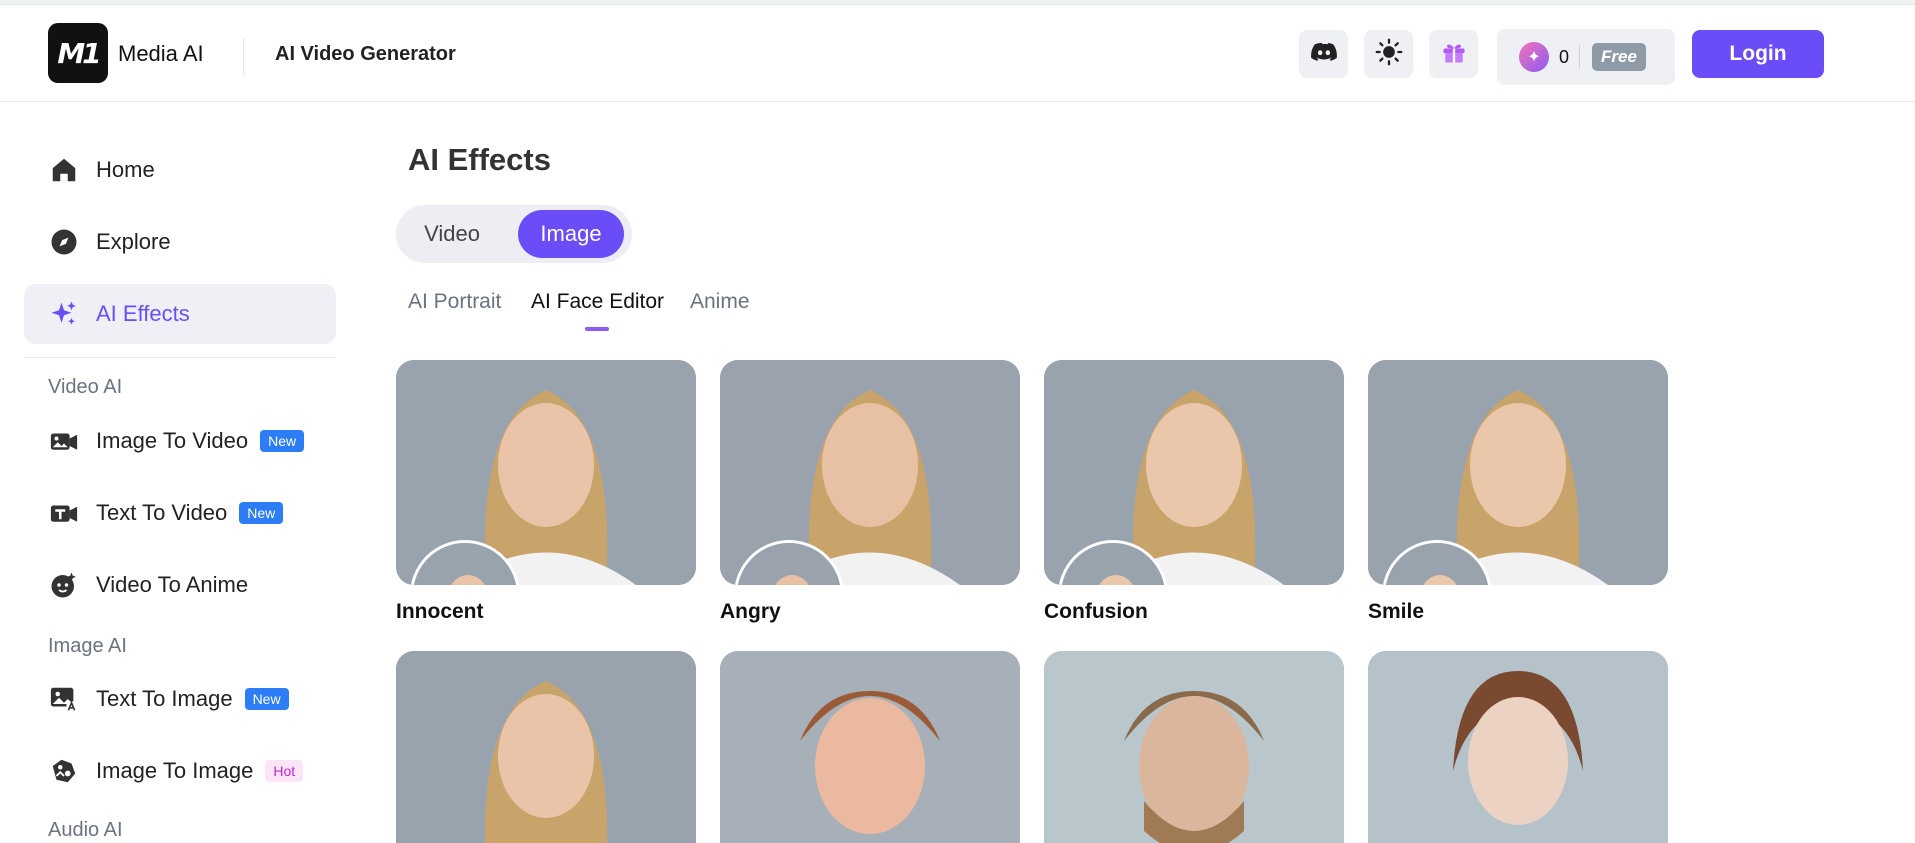 The height and width of the screenshot is (843, 1915). Describe the element at coordinates (571, 234) in the screenshot. I see `segment-image: Image` at that location.